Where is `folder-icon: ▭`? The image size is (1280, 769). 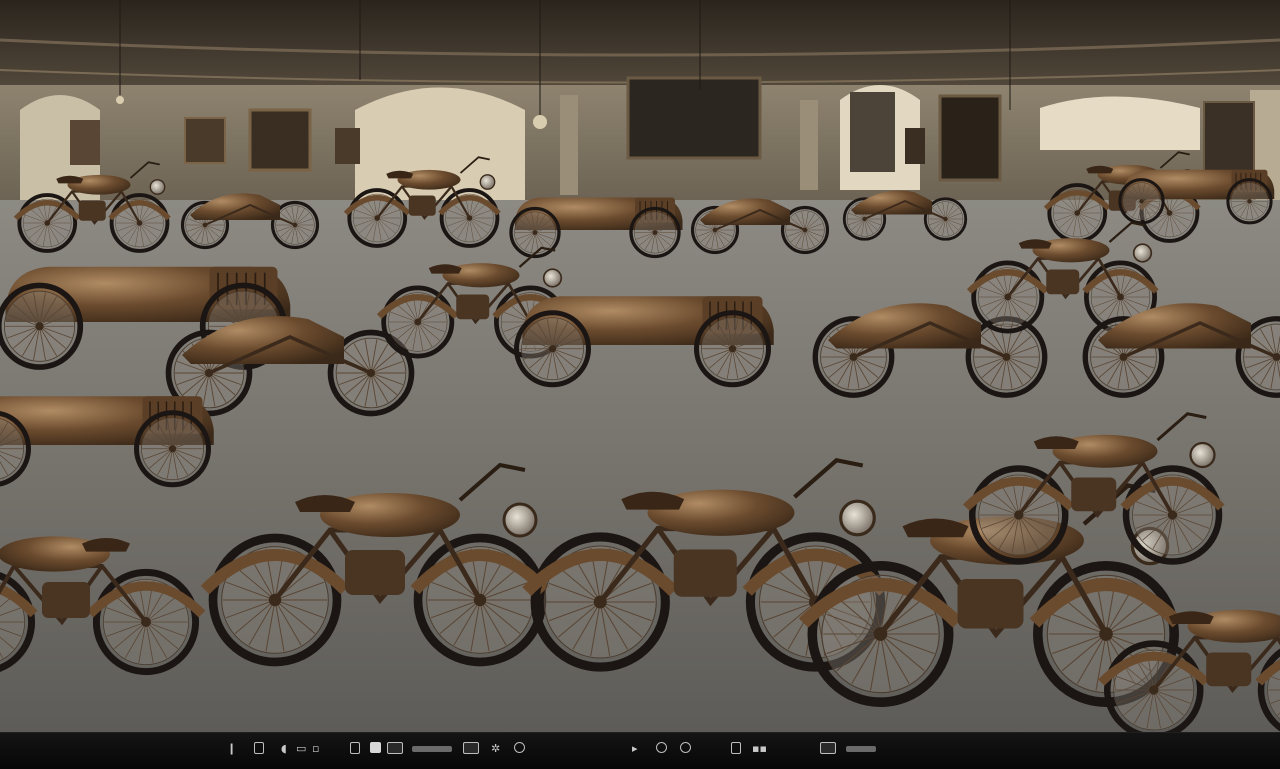 folder-icon: ▭ is located at coordinates (301, 749).